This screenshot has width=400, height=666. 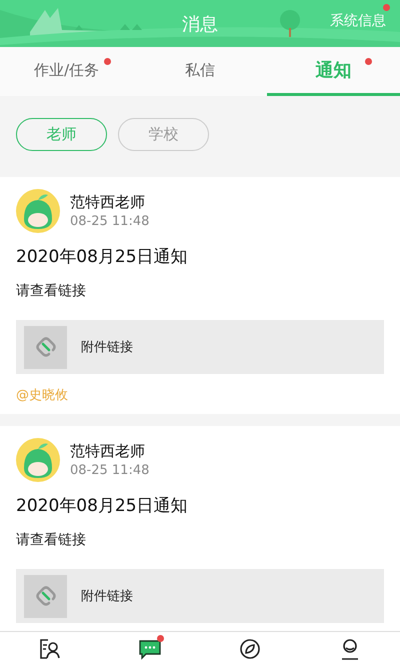 What do you see at coordinates (50, 649) in the screenshot?
I see `contact-card-icon` at bounding box center [50, 649].